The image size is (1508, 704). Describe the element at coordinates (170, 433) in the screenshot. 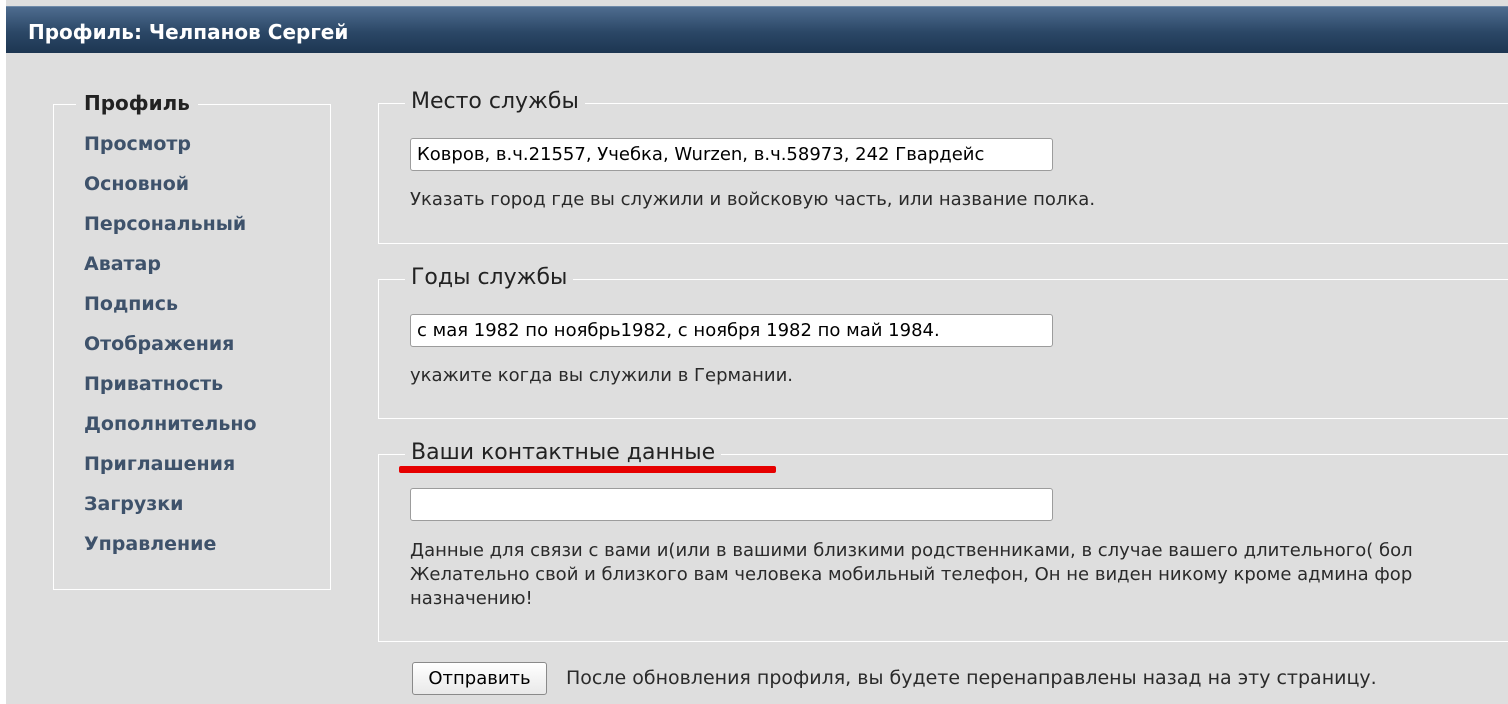

I see `sidebar-item-additional: Дополнительно` at that location.